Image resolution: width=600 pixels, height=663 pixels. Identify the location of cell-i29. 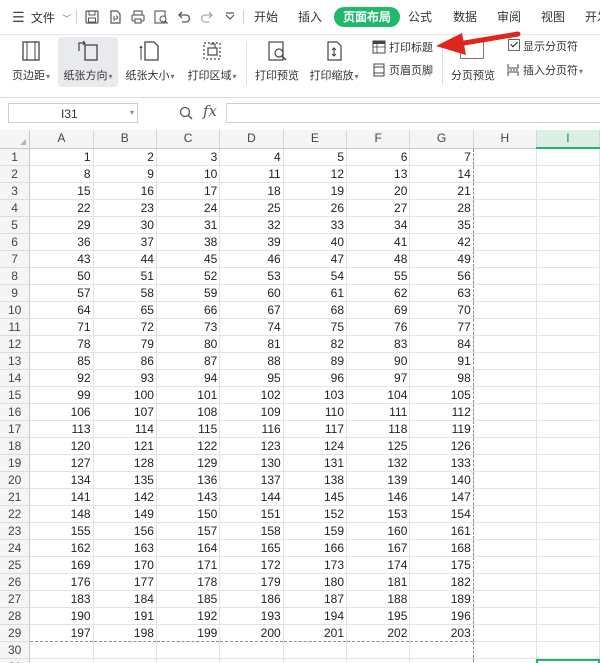
(568, 633).